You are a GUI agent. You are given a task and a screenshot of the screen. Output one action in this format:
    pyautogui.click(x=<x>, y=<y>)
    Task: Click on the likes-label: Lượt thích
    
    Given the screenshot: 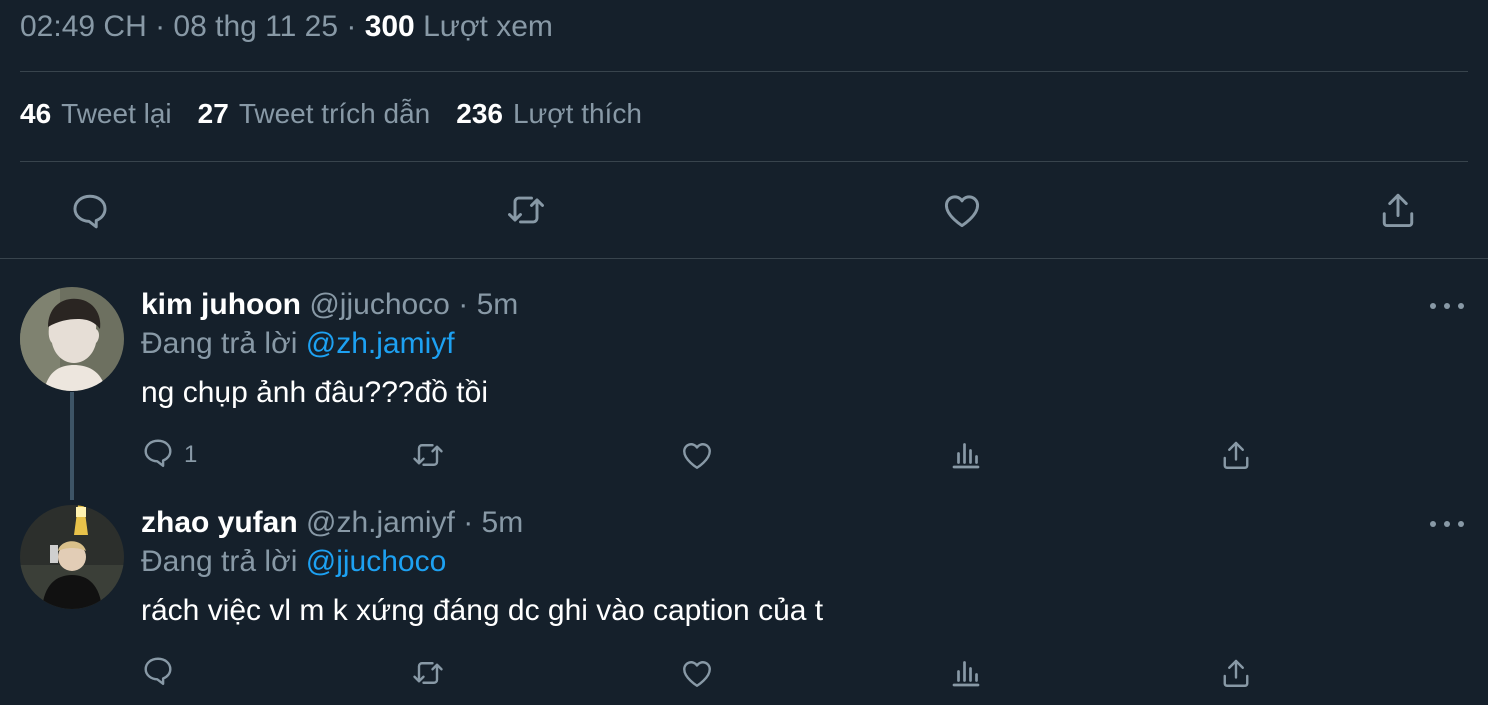 What is the action you would take?
    pyautogui.click(x=577, y=113)
    